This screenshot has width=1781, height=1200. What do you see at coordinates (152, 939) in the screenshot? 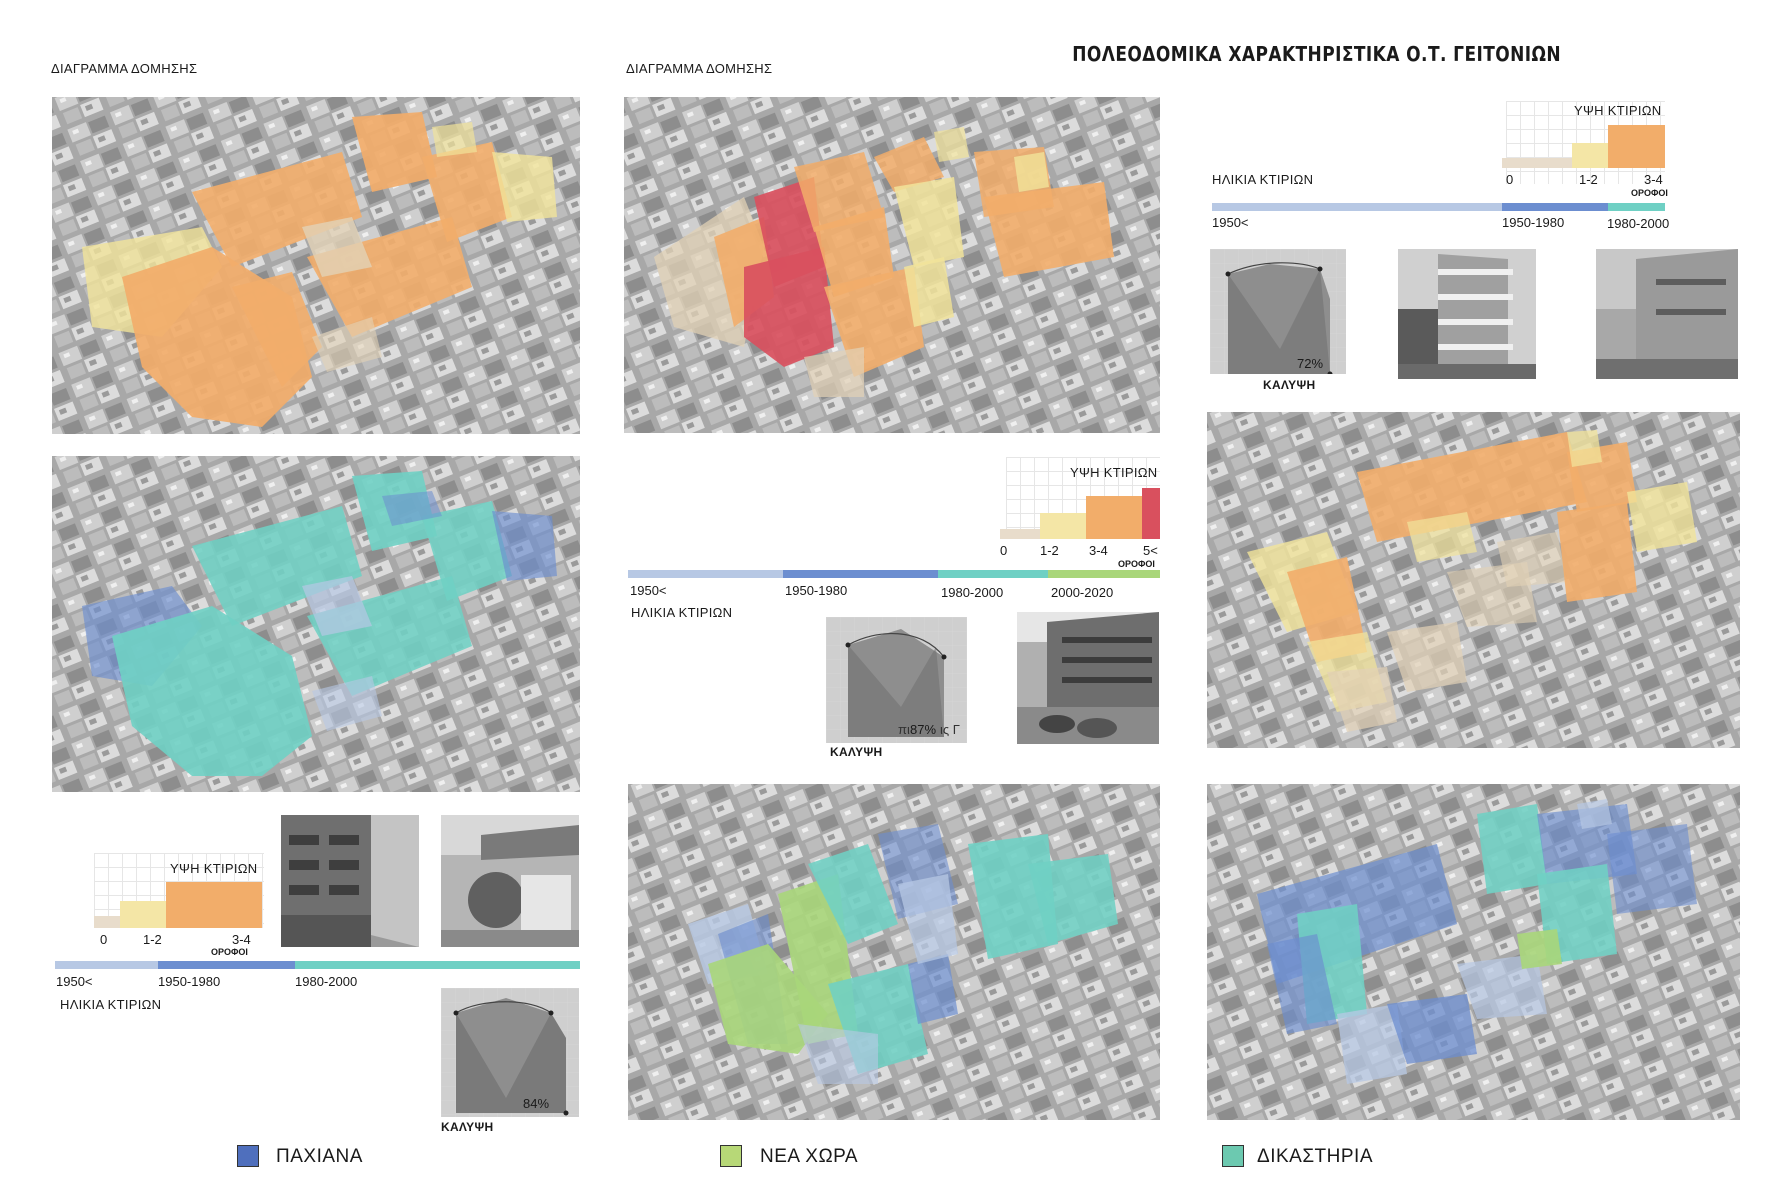
I see `left-height-tick-1: 1-2` at bounding box center [152, 939].